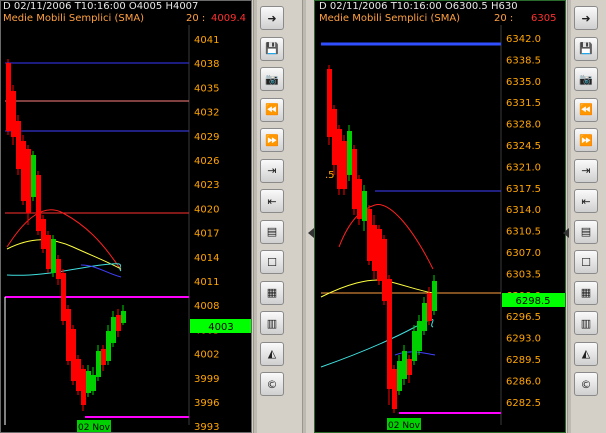 Image resolution: width=606 pixels, height=433 pixels. What do you see at coordinates (353, 6) in the screenshot?
I see `right-date-label: D 02/11/2006` at bounding box center [353, 6].